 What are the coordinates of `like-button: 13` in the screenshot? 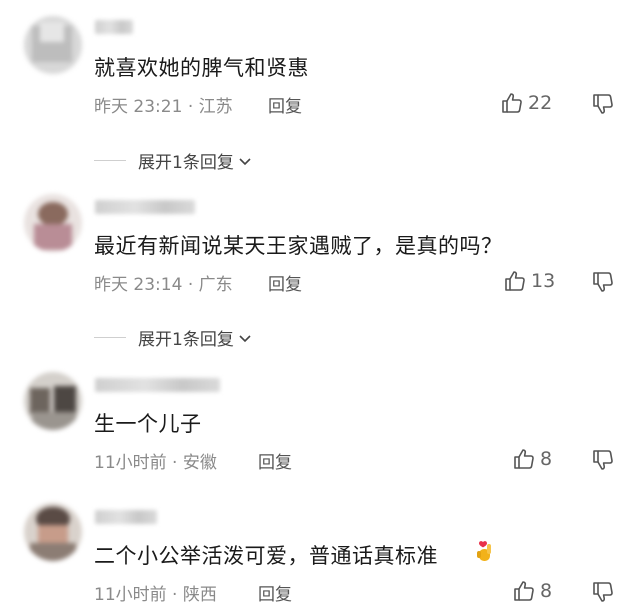 It's located at (529, 281).